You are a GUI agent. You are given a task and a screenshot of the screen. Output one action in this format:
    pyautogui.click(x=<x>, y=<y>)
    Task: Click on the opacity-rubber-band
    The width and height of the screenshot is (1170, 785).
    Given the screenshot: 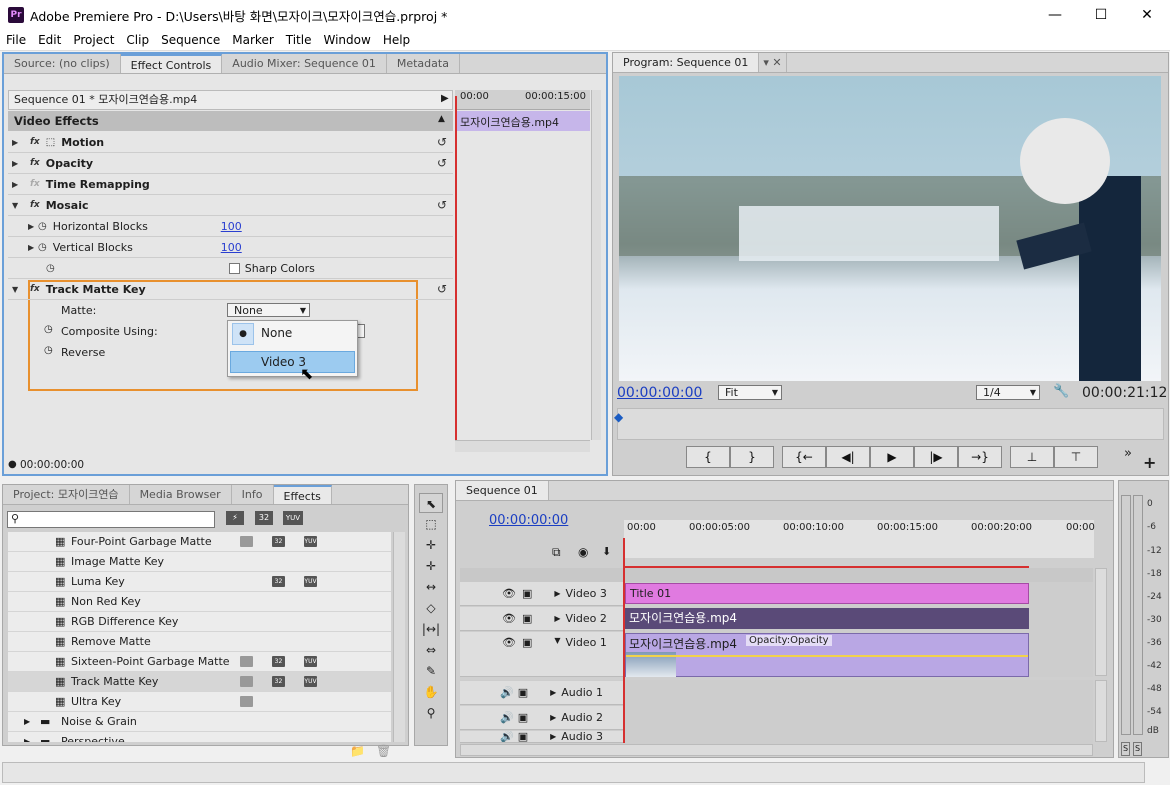 What is the action you would take?
    pyautogui.click(x=827, y=656)
    